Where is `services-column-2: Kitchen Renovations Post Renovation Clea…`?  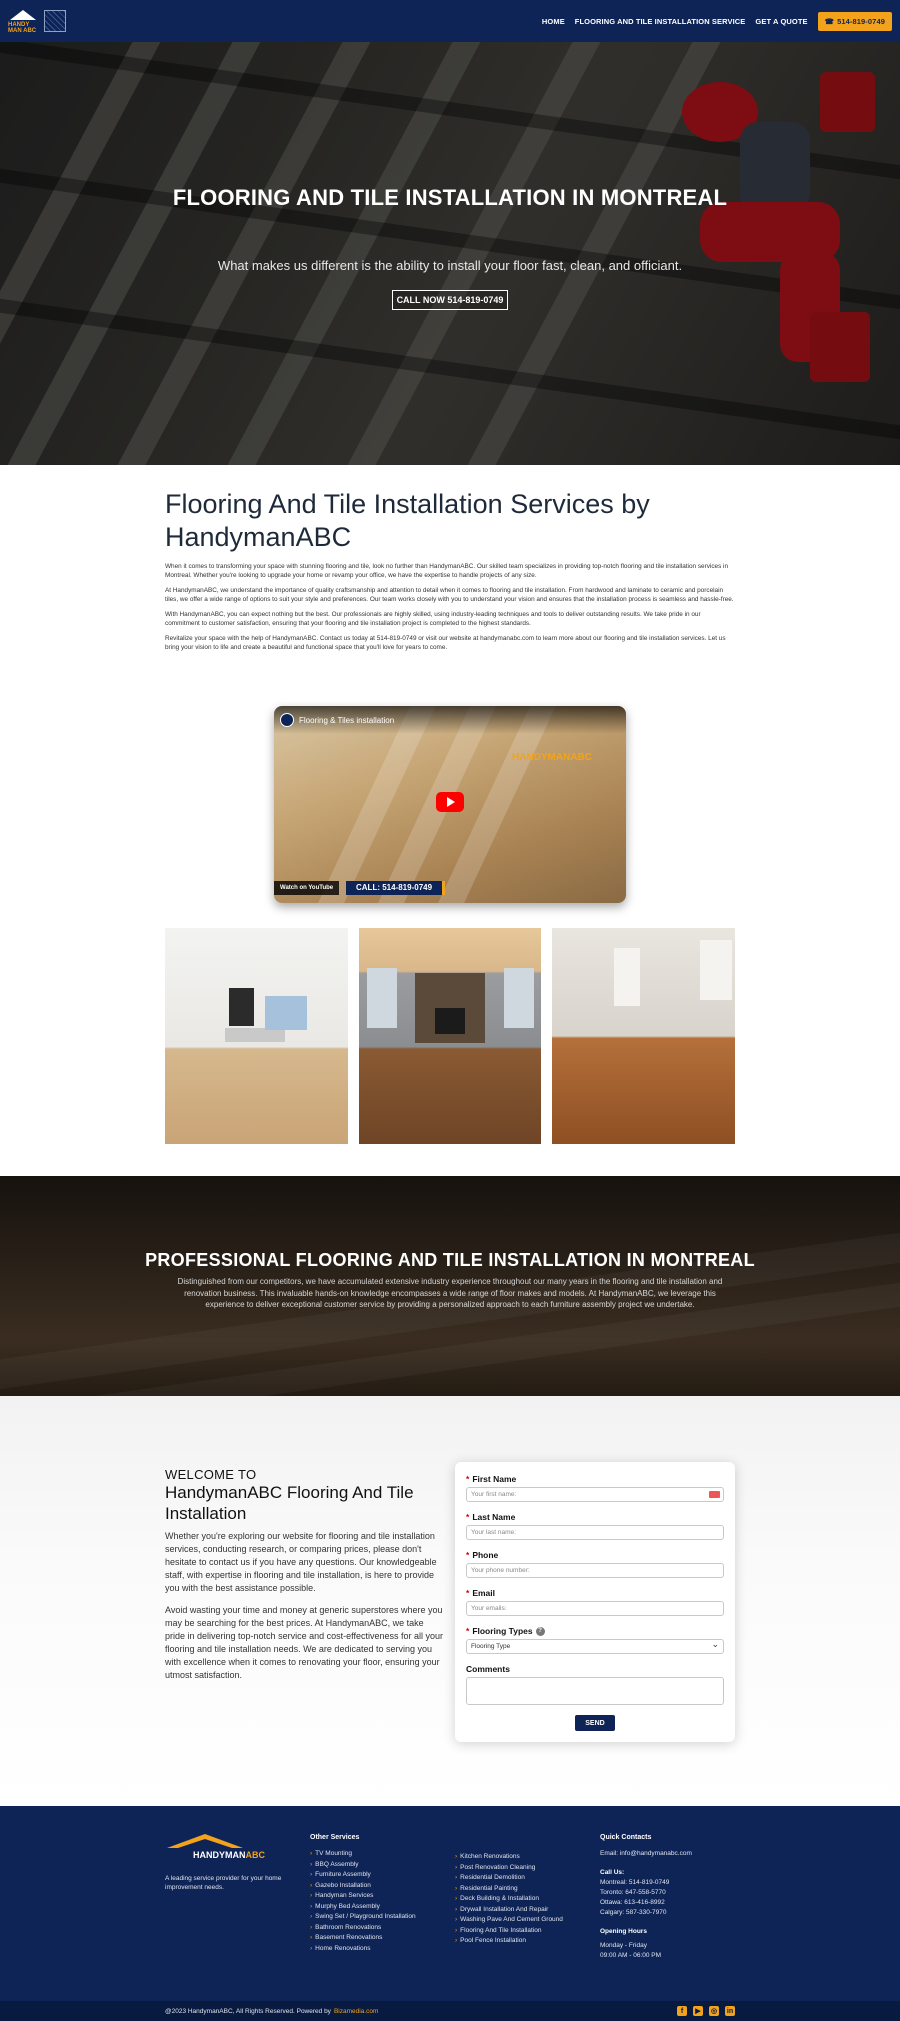 services-column-2: Kitchen Renovations Post Renovation Clea… is located at coordinates (509, 1899).